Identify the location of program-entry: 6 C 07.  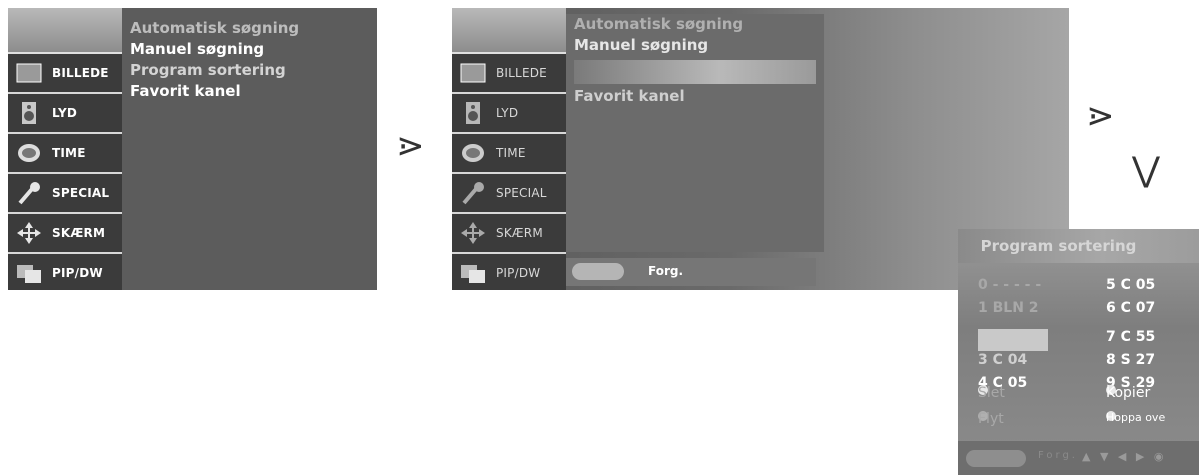
(1130, 308).